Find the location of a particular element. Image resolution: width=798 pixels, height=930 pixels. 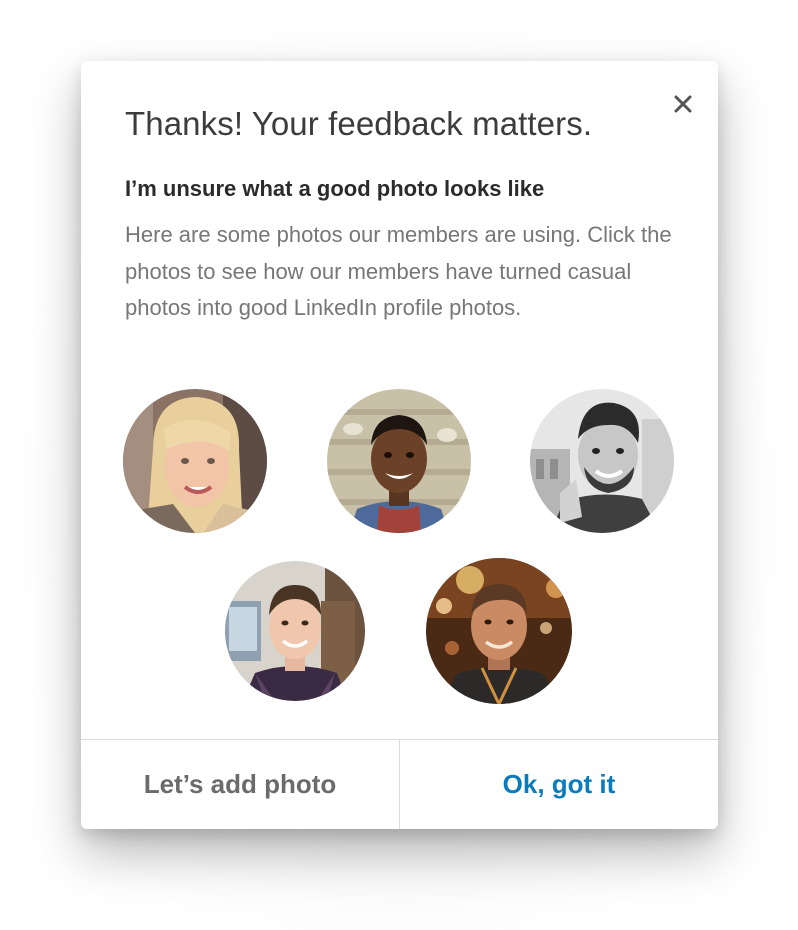

member-photo-2-image is located at coordinates (399, 461).